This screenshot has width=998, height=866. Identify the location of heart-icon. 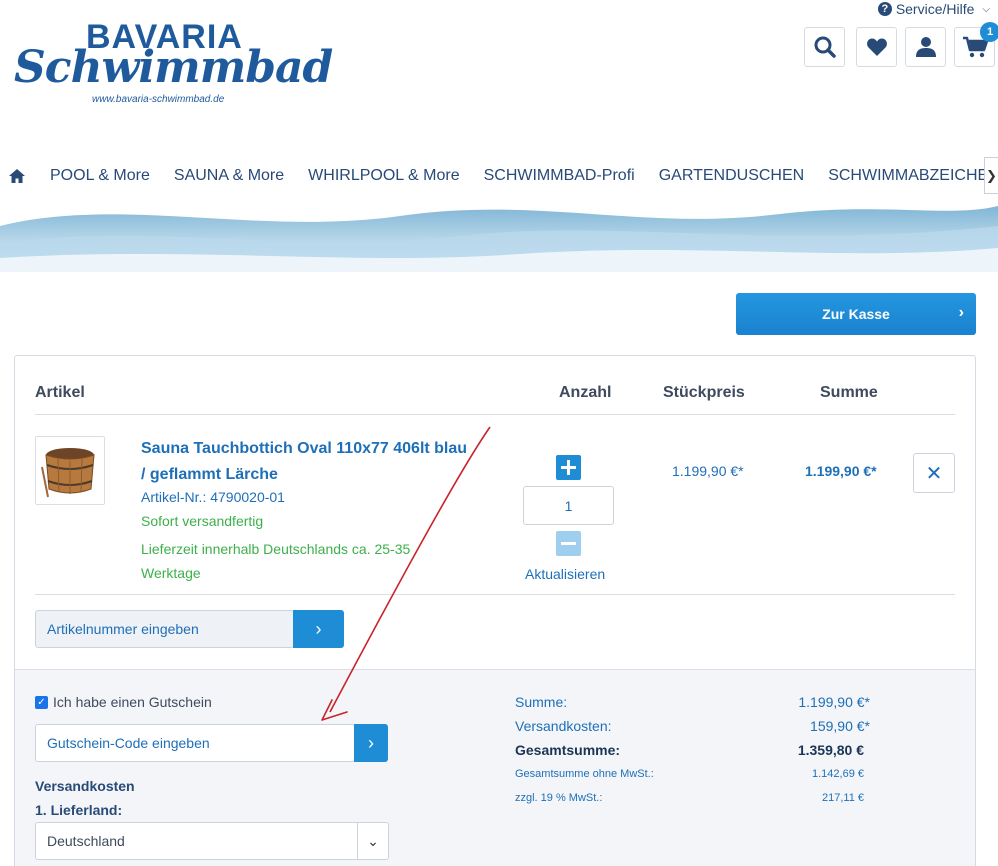
(876, 47).